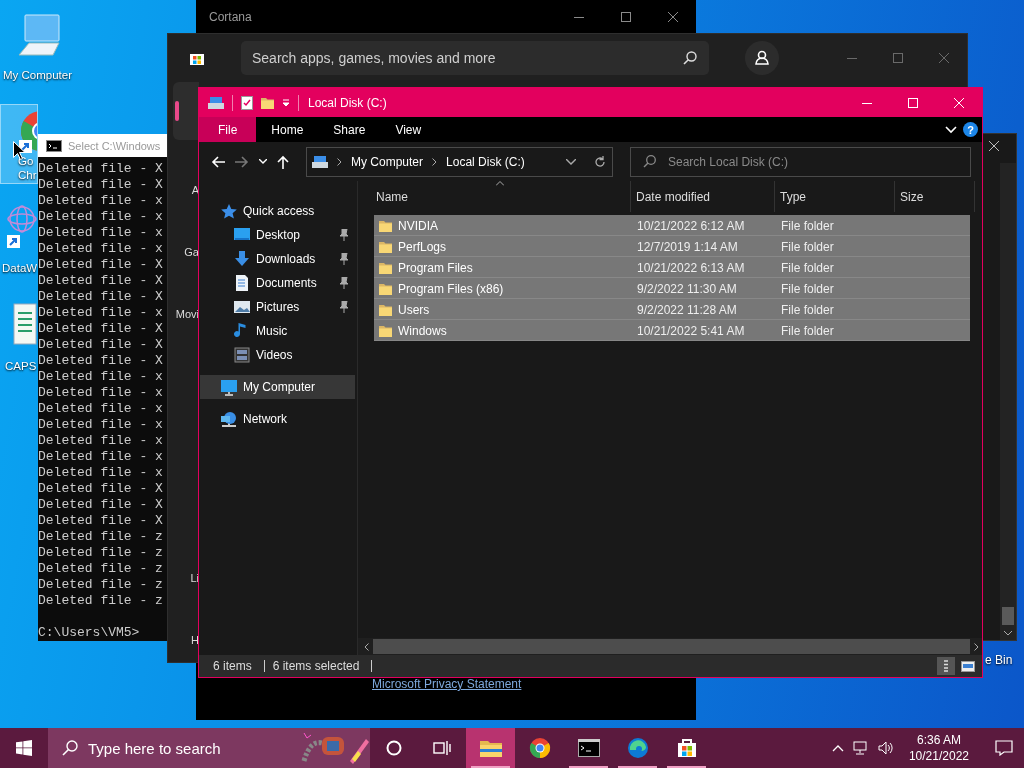 The width and height of the screenshot is (1024, 768). I want to click on dropdown-caret-icon, so click(286, 102).